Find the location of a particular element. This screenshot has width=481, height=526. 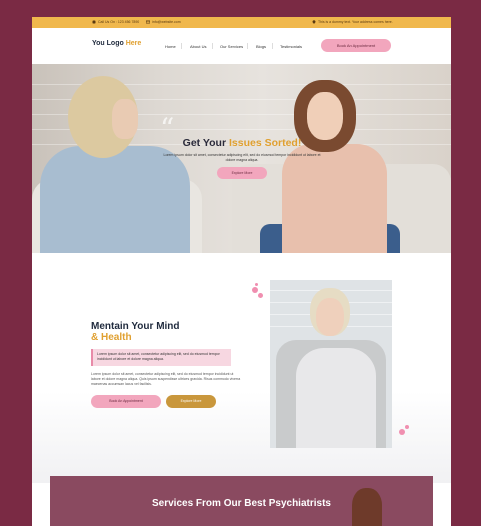

site-logo: You Logo Here is located at coordinates (116, 43).